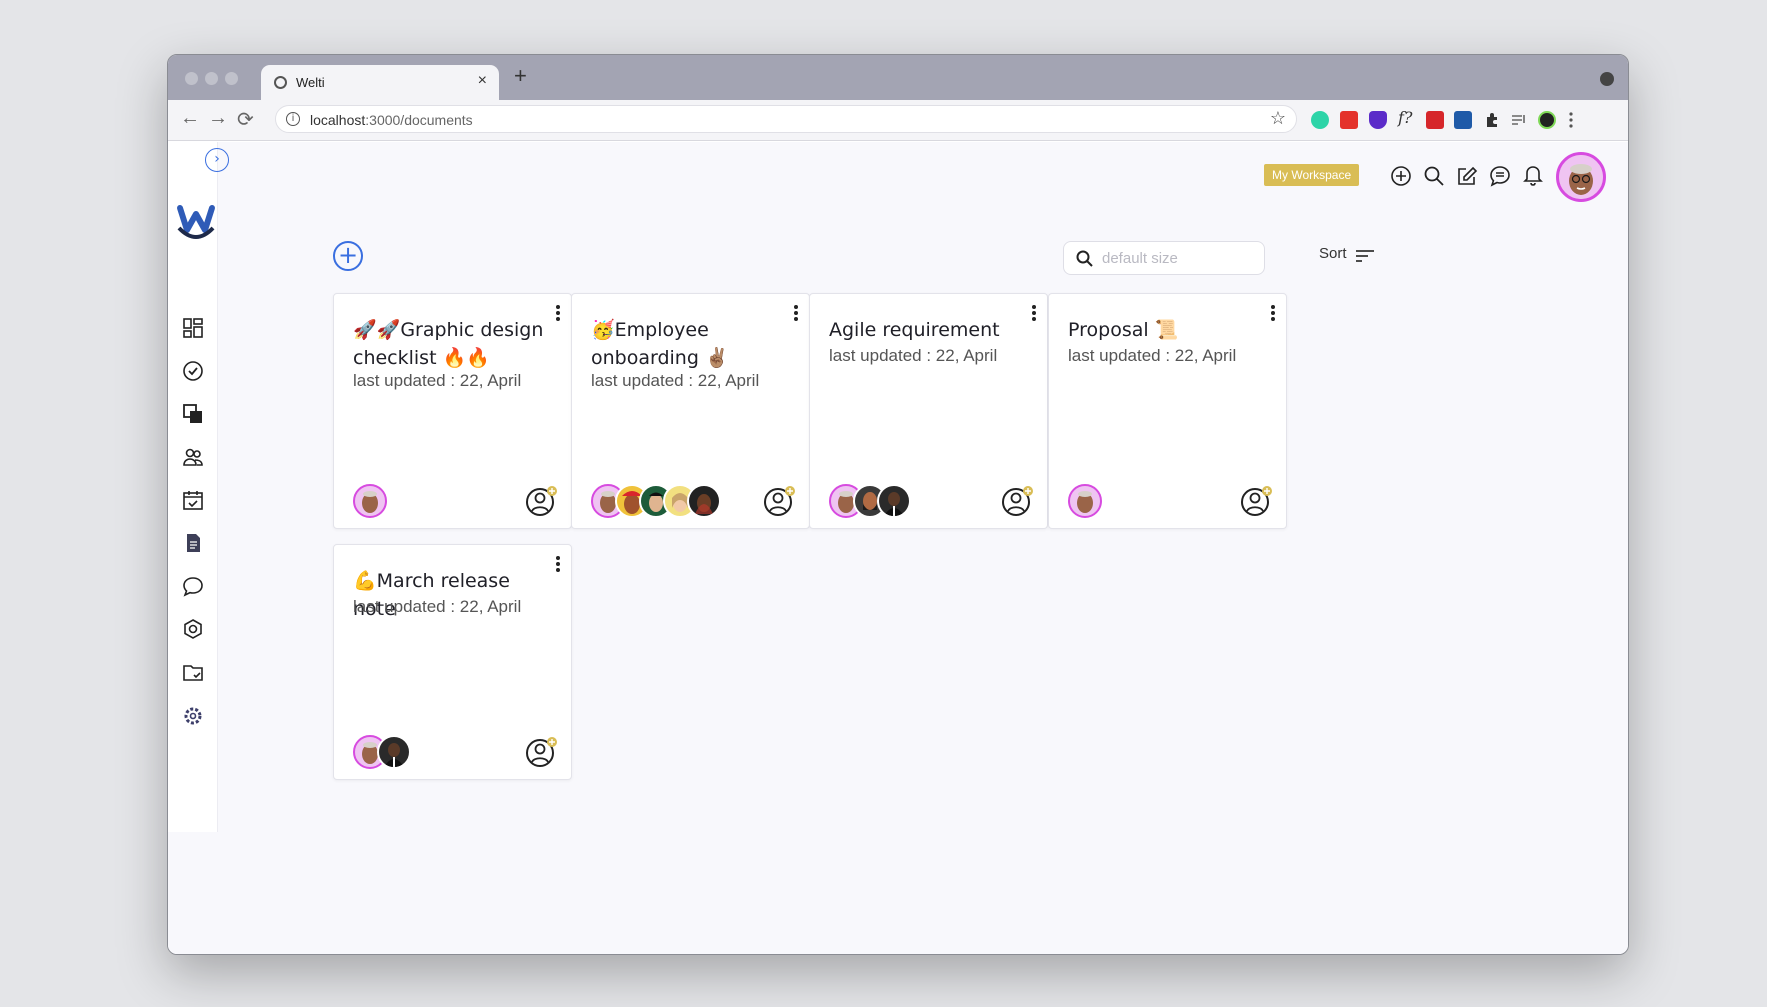 Image resolution: width=1767 pixels, height=1007 pixels. Describe the element at coordinates (1177, 258) in the screenshot. I see `search-input` at that location.